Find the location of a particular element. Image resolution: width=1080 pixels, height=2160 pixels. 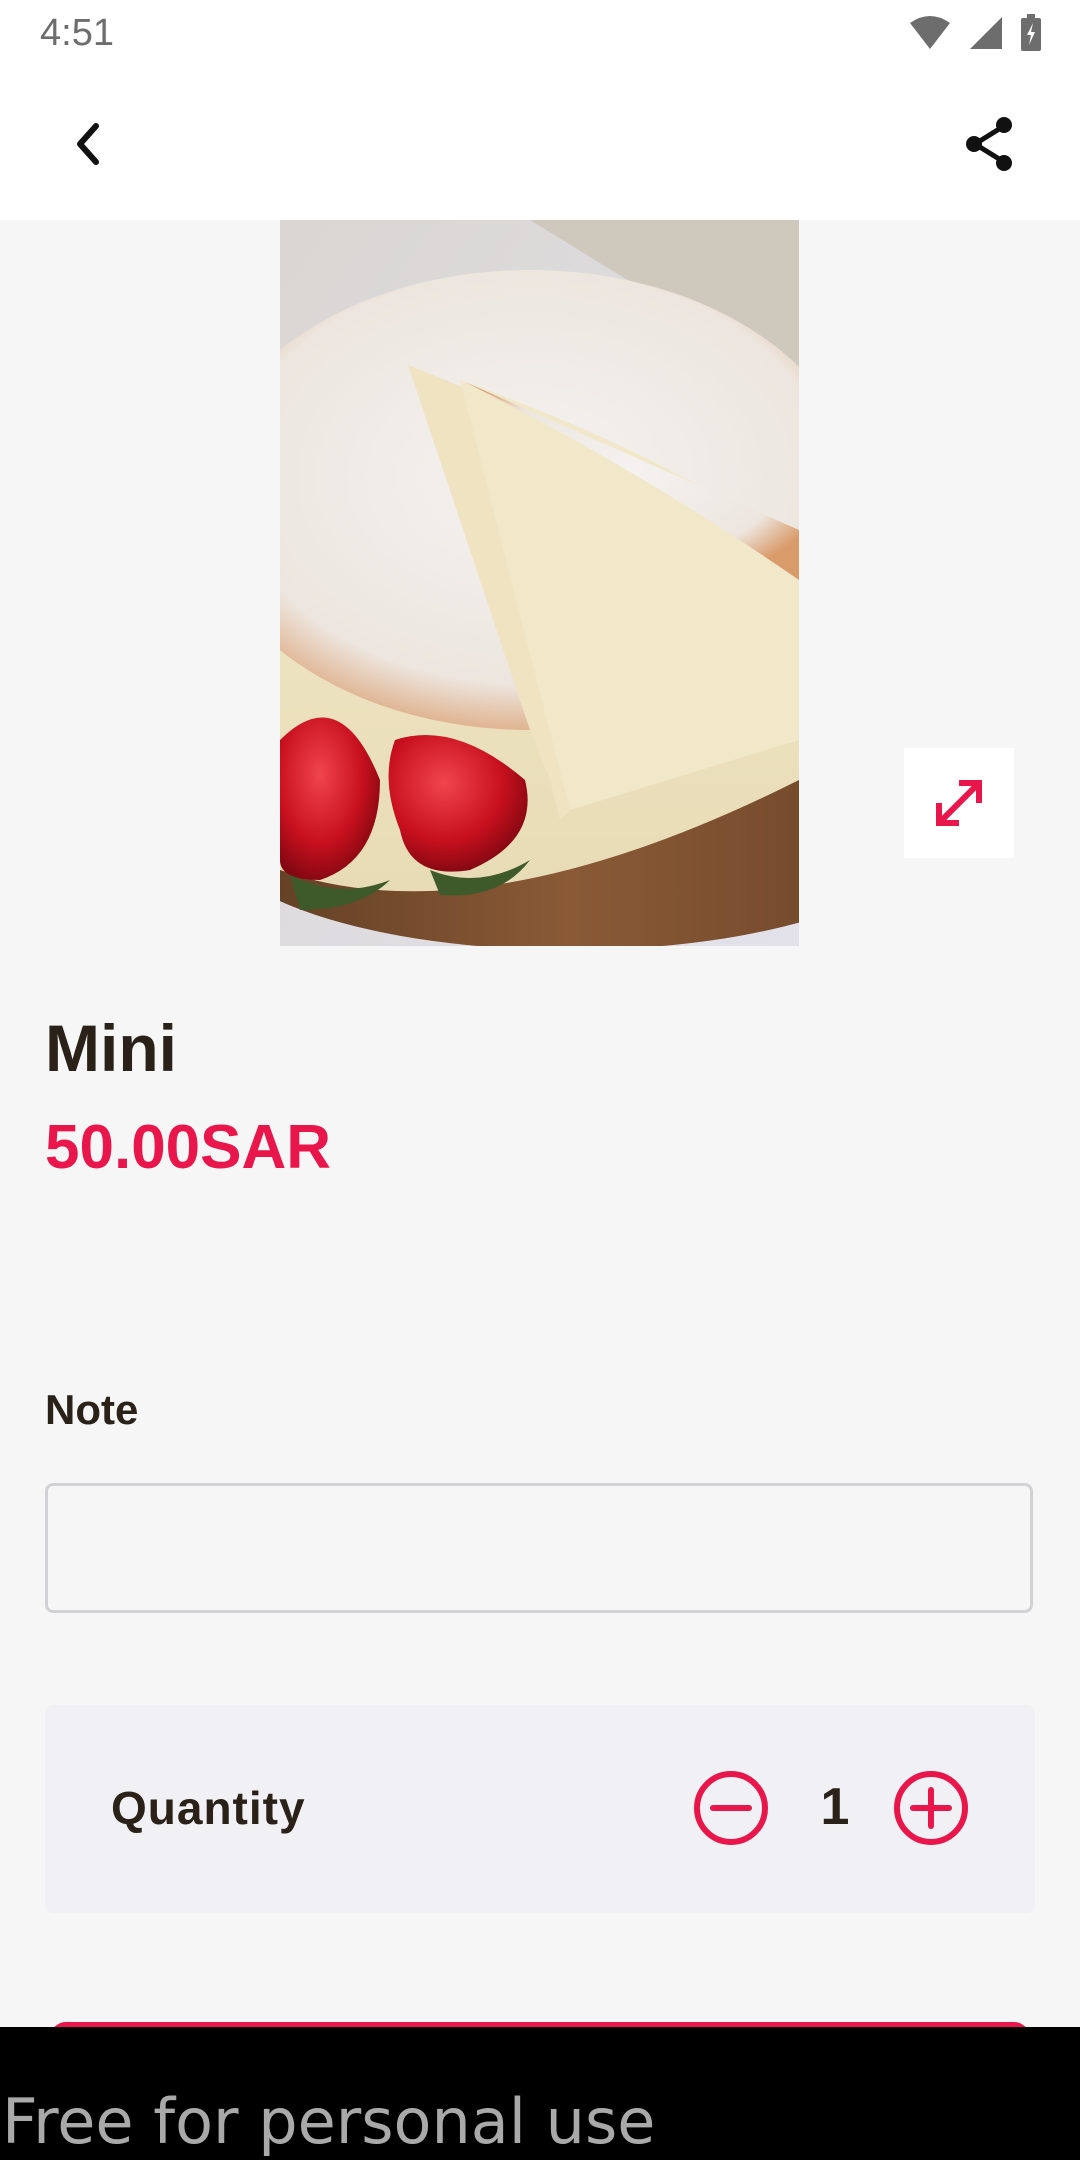

note-input is located at coordinates (539, 1548).